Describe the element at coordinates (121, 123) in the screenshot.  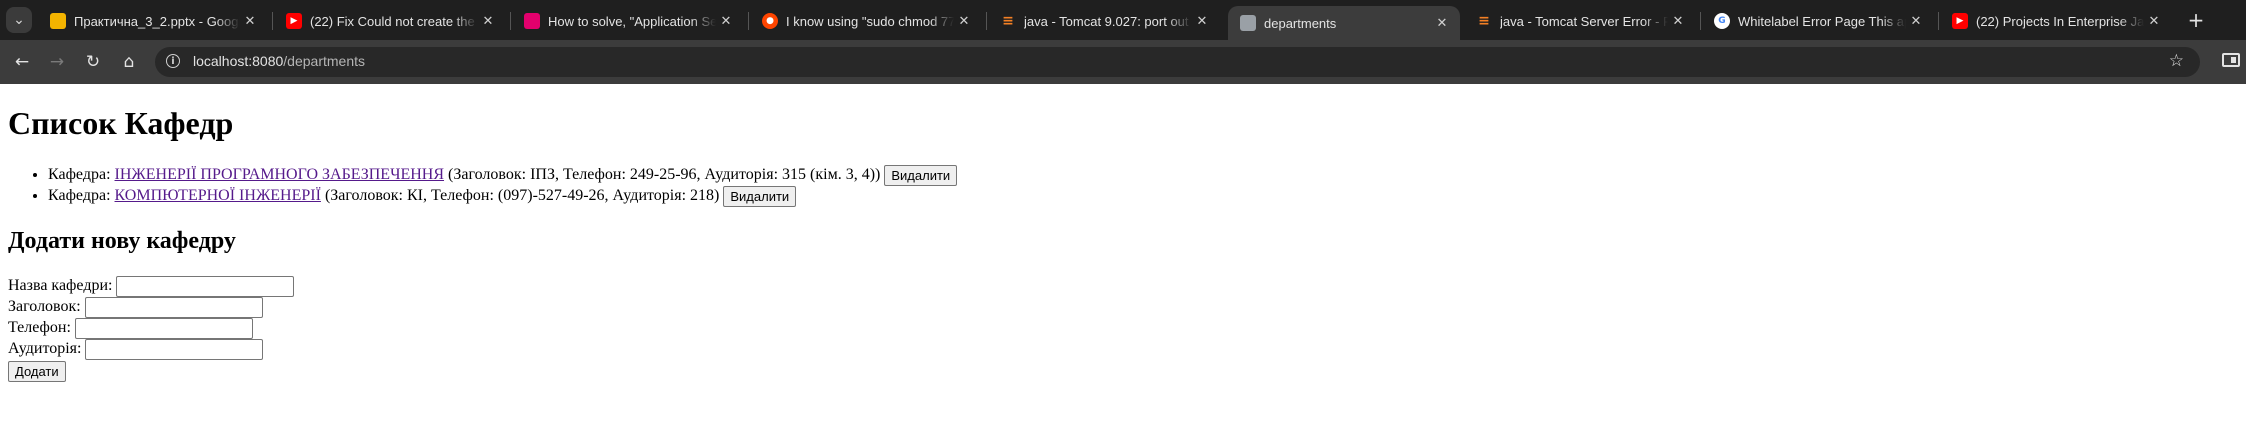
I see `page-title: Список Кафедр` at that location.